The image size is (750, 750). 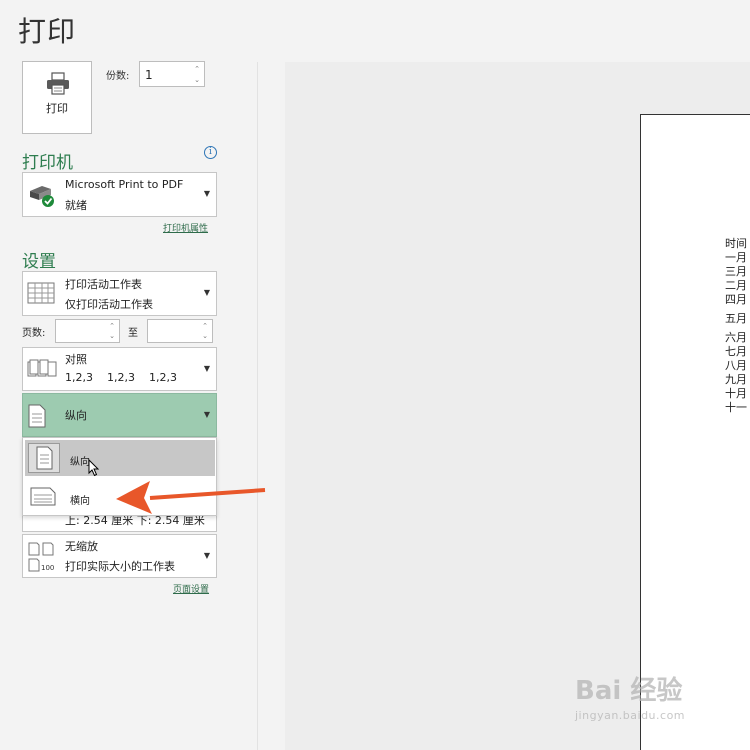 I want to click on collate-dropdown: 对照 1,2,3 1,2,3 1,2,3 ▼, so click(x=119, y=369).